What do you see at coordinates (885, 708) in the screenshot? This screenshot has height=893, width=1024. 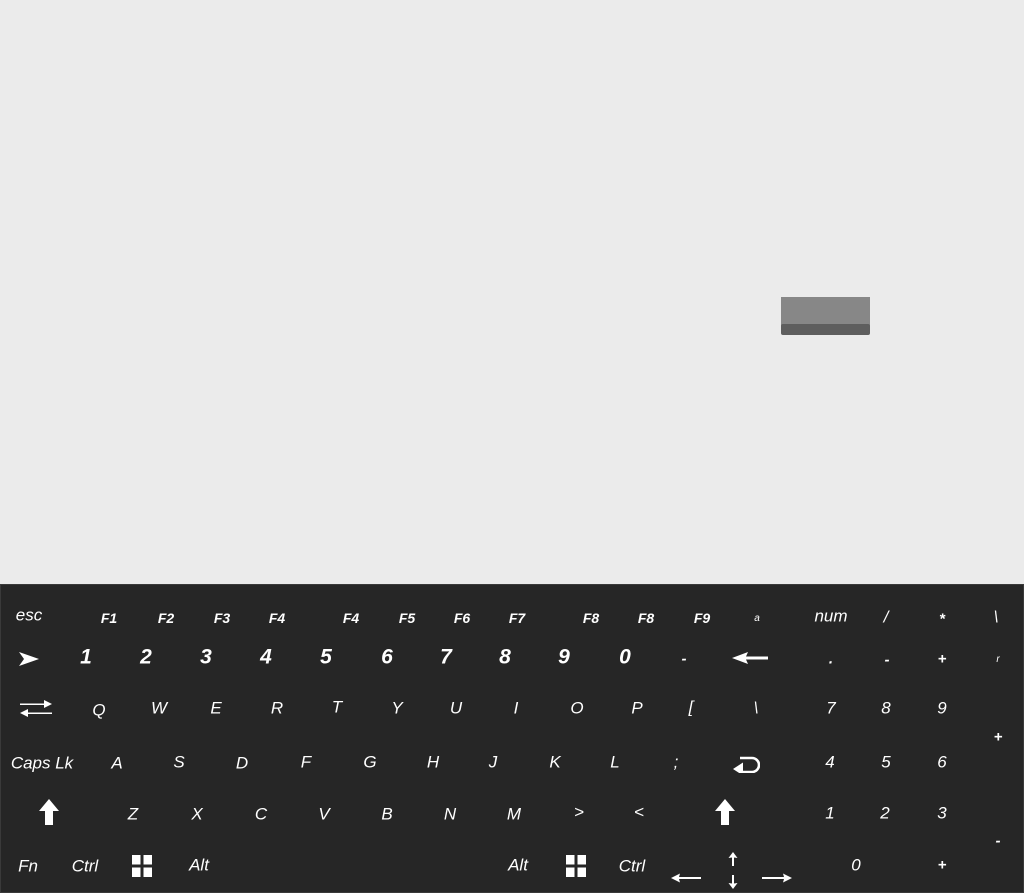 I see `key-numpad-8: 8` at bounding box center [885, 708].